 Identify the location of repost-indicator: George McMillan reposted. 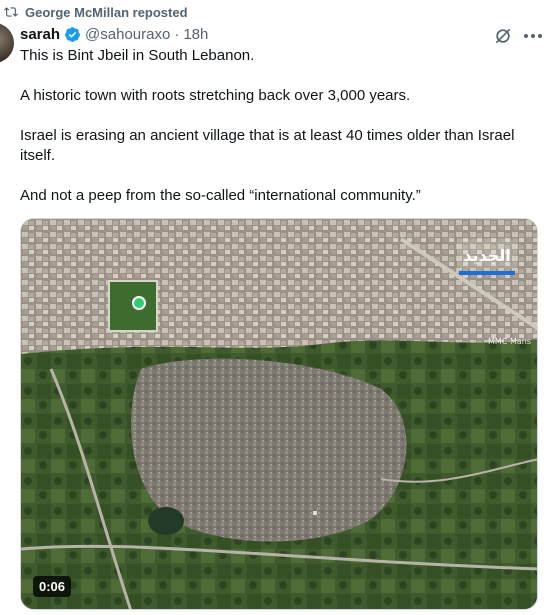
(94, 12).